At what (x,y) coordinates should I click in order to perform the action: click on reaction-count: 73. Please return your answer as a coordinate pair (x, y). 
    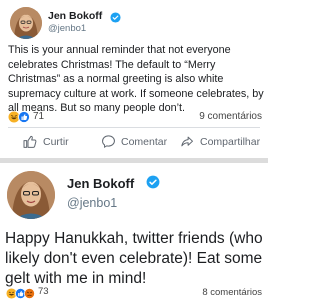
    Looking at the image, I should click on (43, 291).